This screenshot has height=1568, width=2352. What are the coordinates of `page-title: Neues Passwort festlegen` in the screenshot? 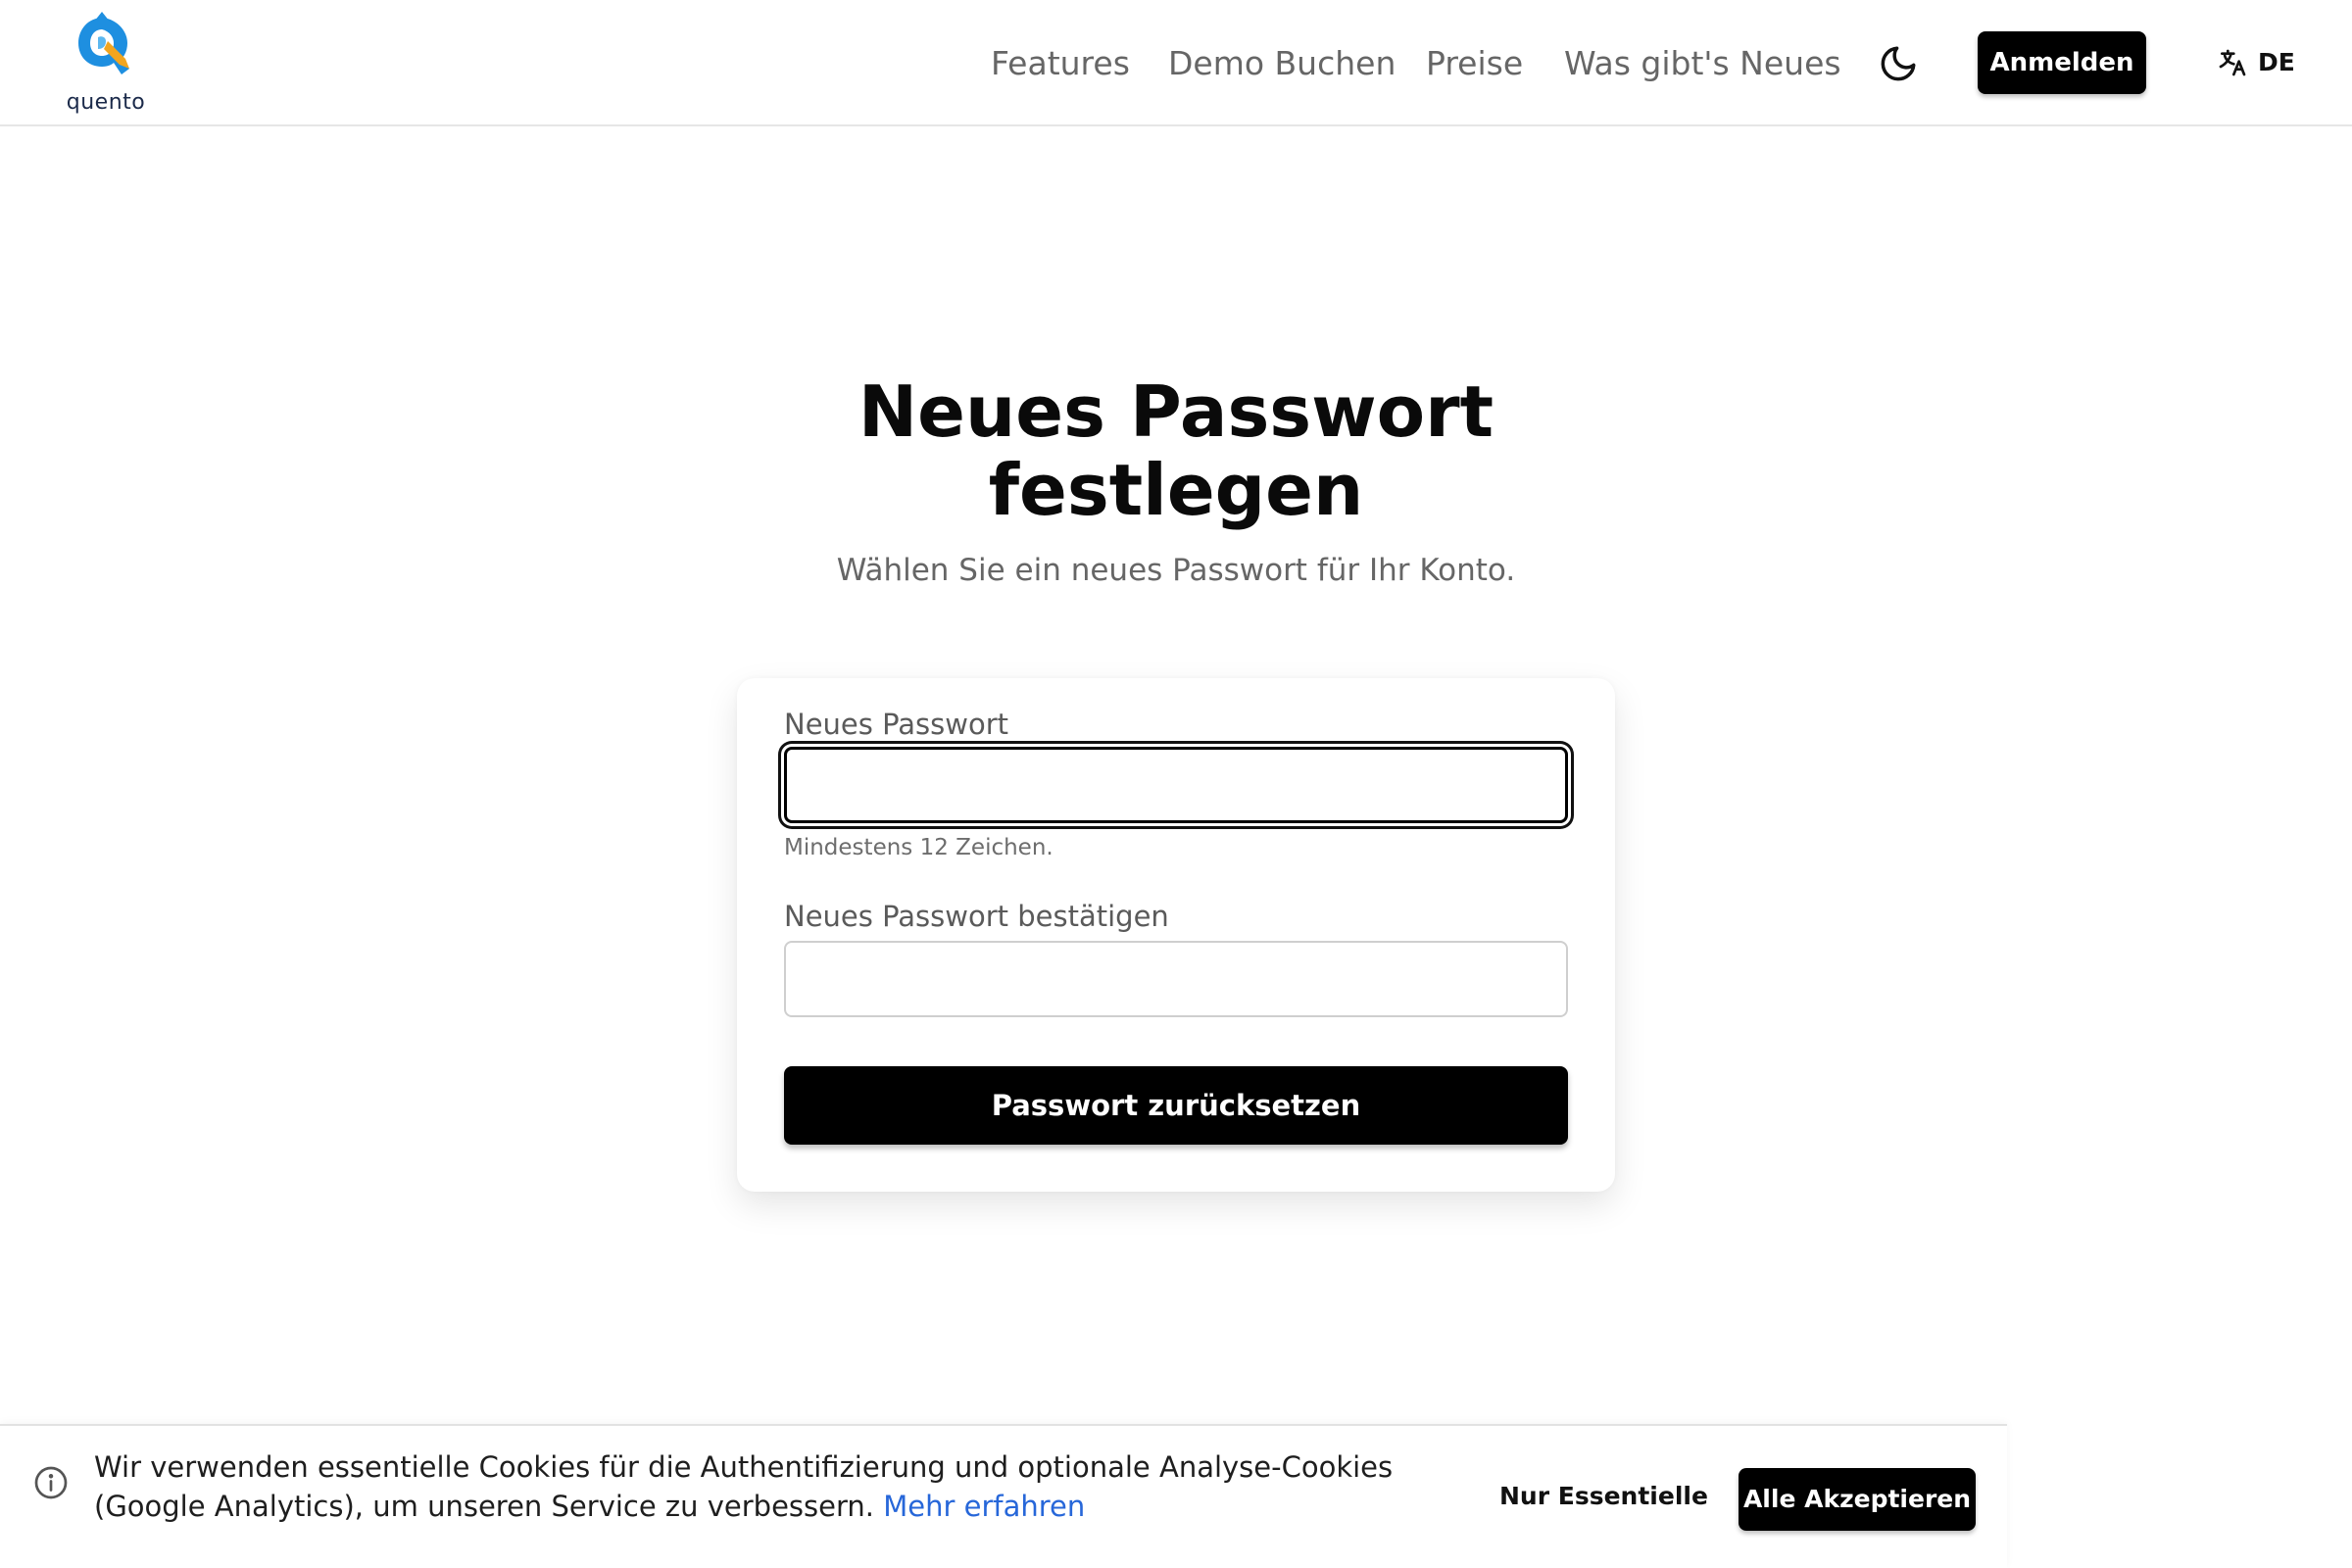 It's located at (1176, 450).